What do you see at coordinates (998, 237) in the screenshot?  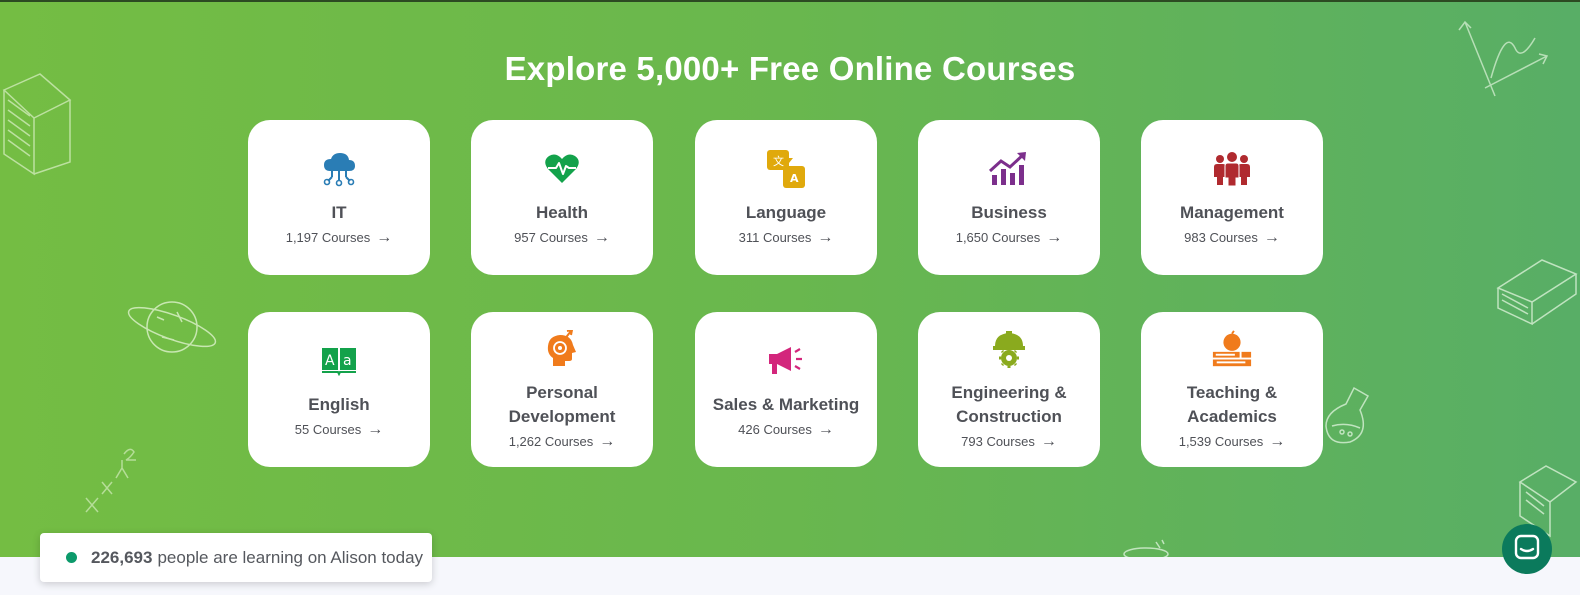 I see `course-count-text: 1,650 Courses` at bounding box center [998, 237].